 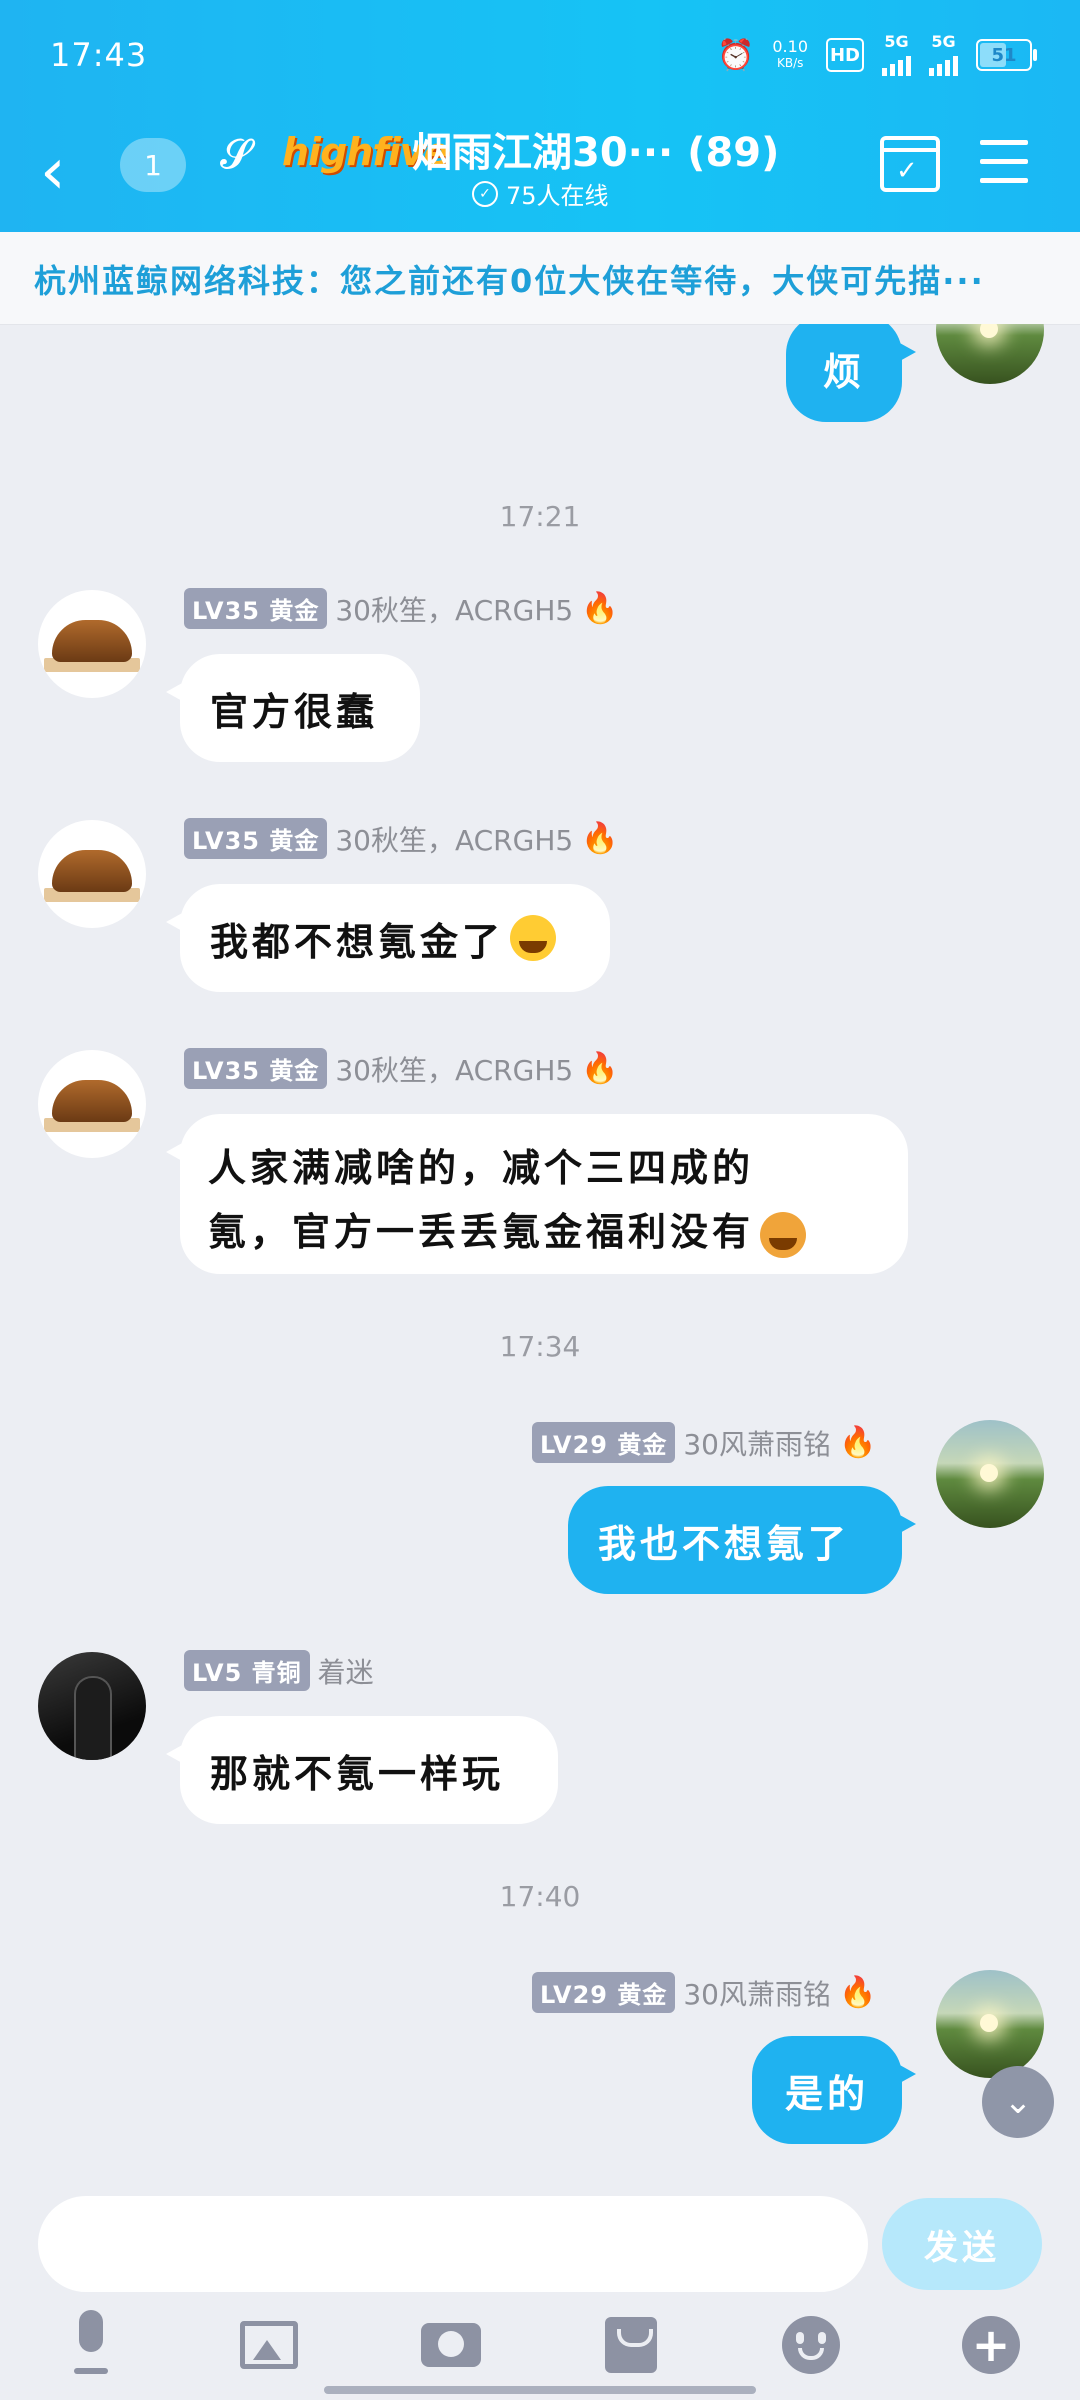 I want to click on message-bubble: 人家满减啥的，减个三四成的 氪，官方一丢丢氪金福利没有, so click(x=537, y=1194).